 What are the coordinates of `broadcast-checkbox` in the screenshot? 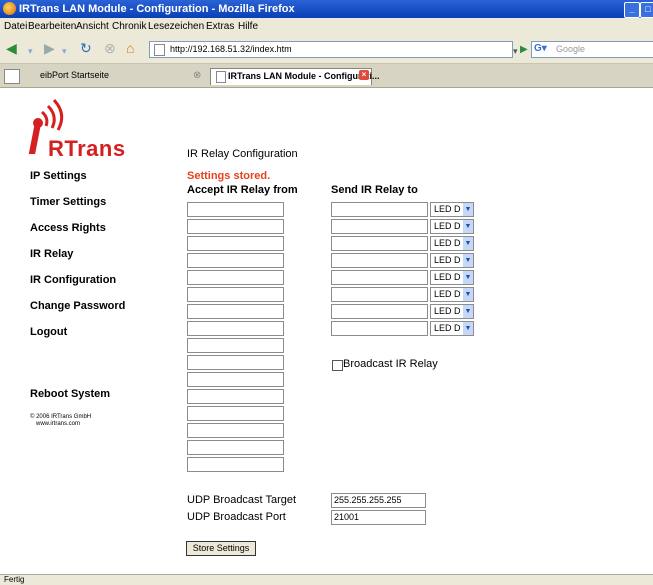 It's located at (337, 365).